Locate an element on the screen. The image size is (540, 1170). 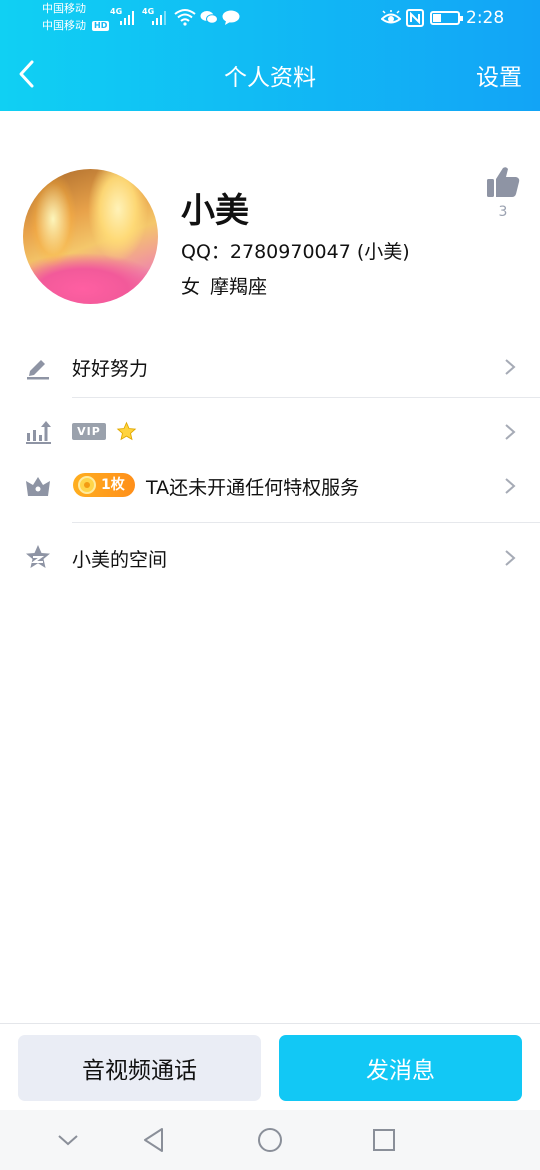
signature-label: 好好努力 is located at coordinates (110, 369).